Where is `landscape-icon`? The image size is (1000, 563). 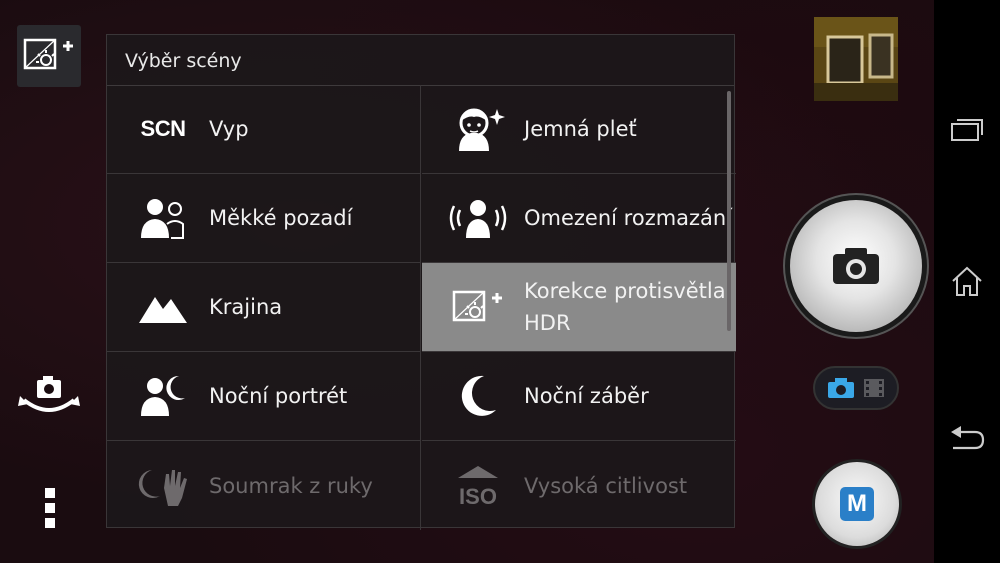 landscape-icon is located at coordinates (163, 307).